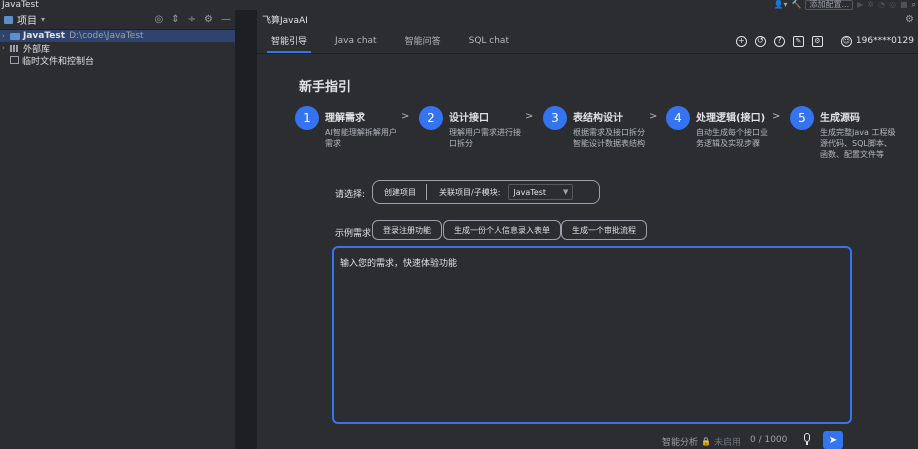 The width and height of the screenshot is (918, 449). Describe the element at coordinates (431, 118) in the screenshot. I see `step-number: 2` at that location.